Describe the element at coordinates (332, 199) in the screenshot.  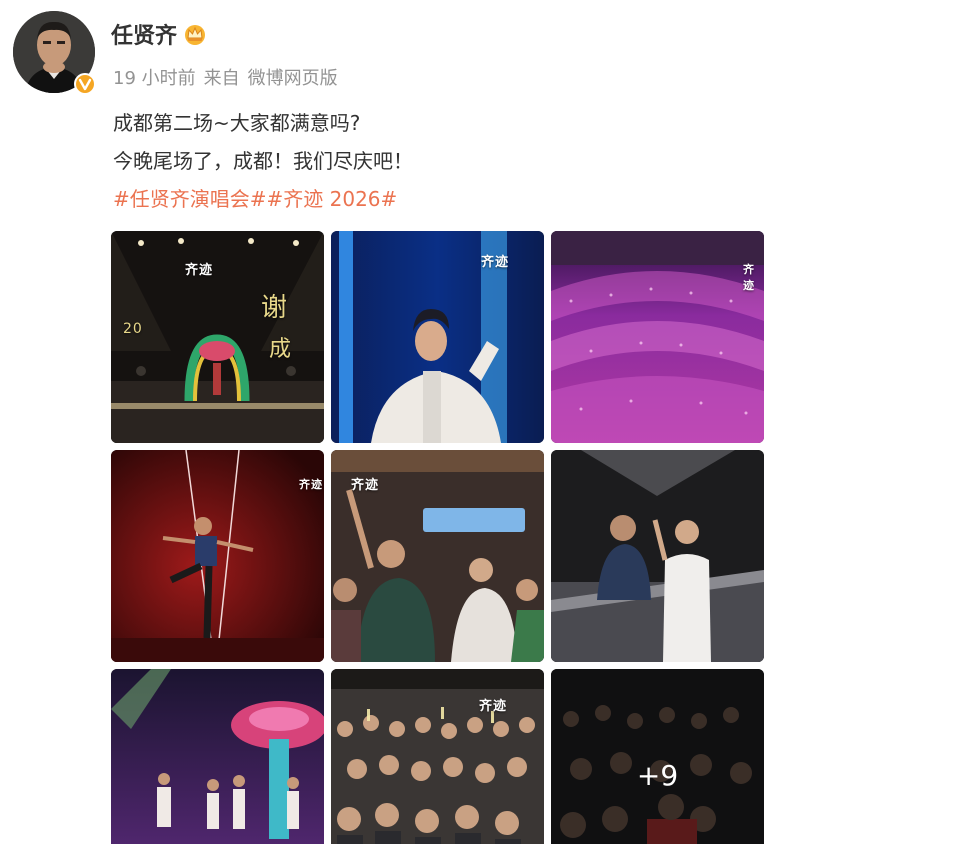
I see `hashtag-qiji-2026: #齐迹 2026#` at that location.